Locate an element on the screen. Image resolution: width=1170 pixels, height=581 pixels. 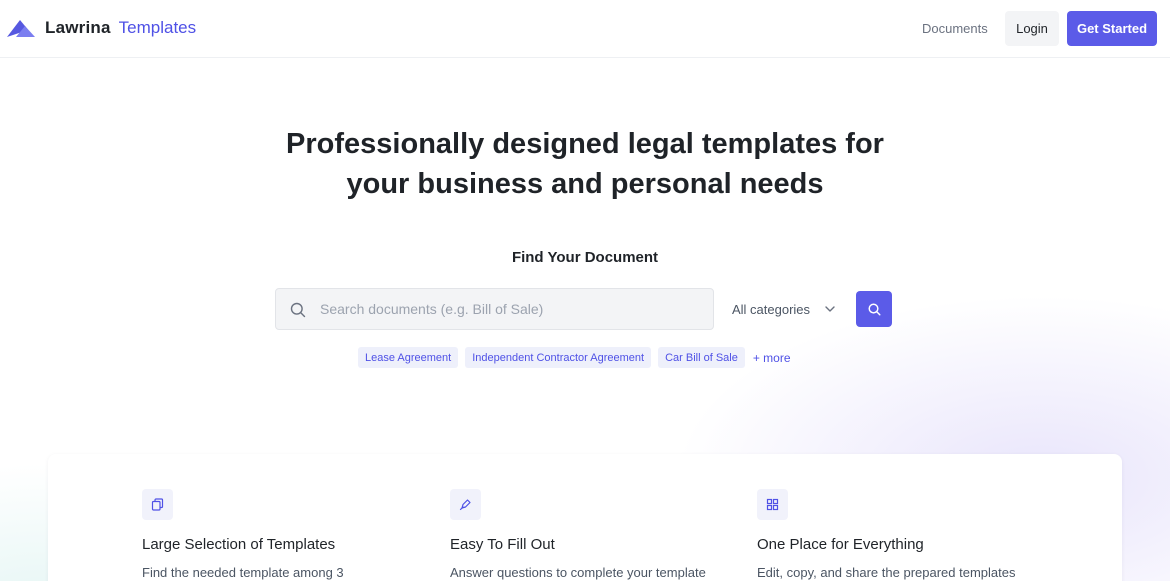
copy-icon is located at coordinates (157, 504).